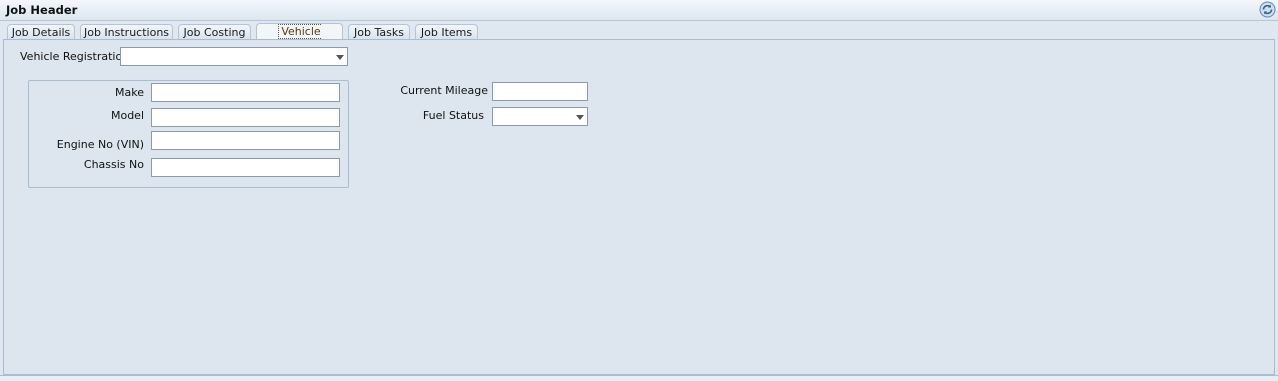  What do you see at coordinates (75, 56) in the screenshot?
I see `vehicle-registration-label: Vehicle Registration` at bounding box center [75, 56].